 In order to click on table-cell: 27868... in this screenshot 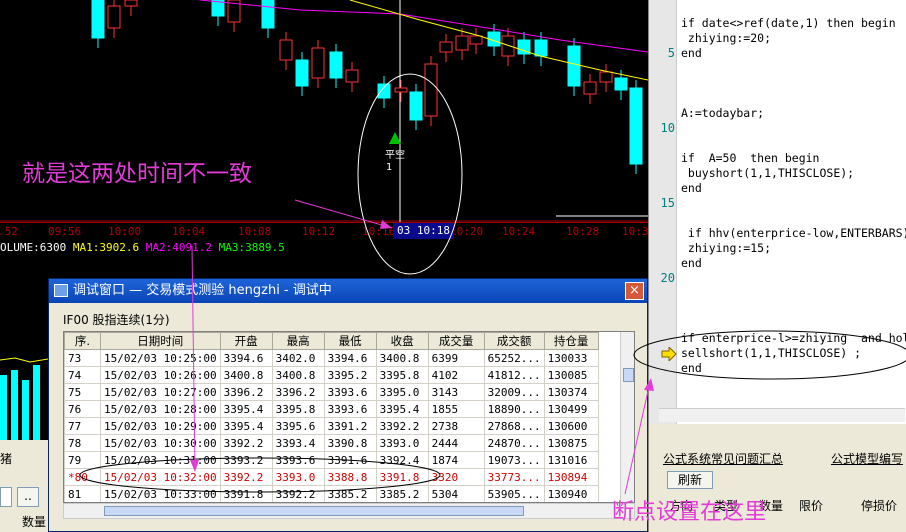, I will do `click(514, 426)`.